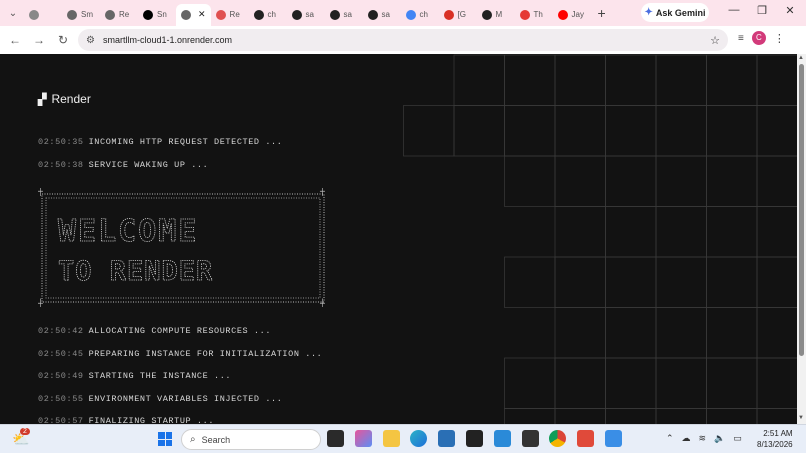 The image size is (806, 453). Describe the element at coordinates (737, 438) in the screenshot. I see `battery-icon: ▭` at that location.